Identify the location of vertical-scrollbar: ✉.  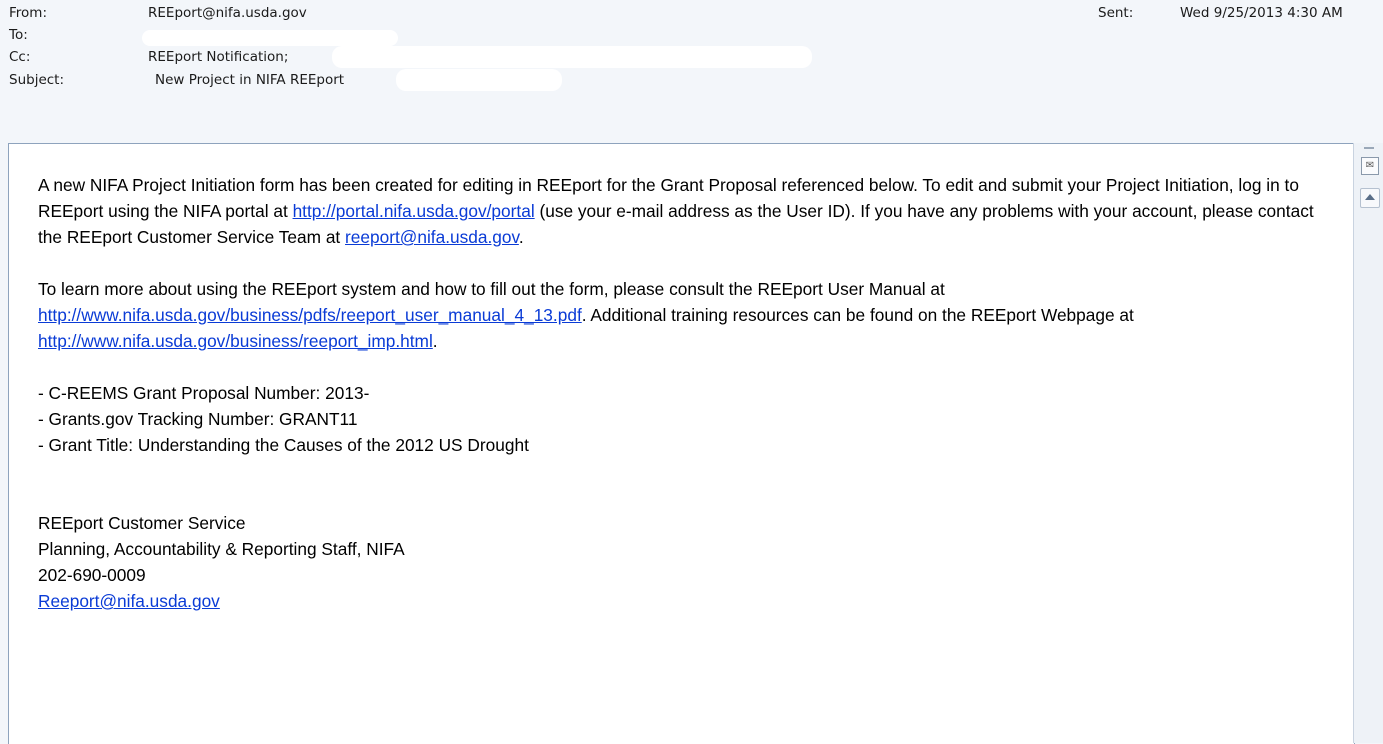
(1368, 443).